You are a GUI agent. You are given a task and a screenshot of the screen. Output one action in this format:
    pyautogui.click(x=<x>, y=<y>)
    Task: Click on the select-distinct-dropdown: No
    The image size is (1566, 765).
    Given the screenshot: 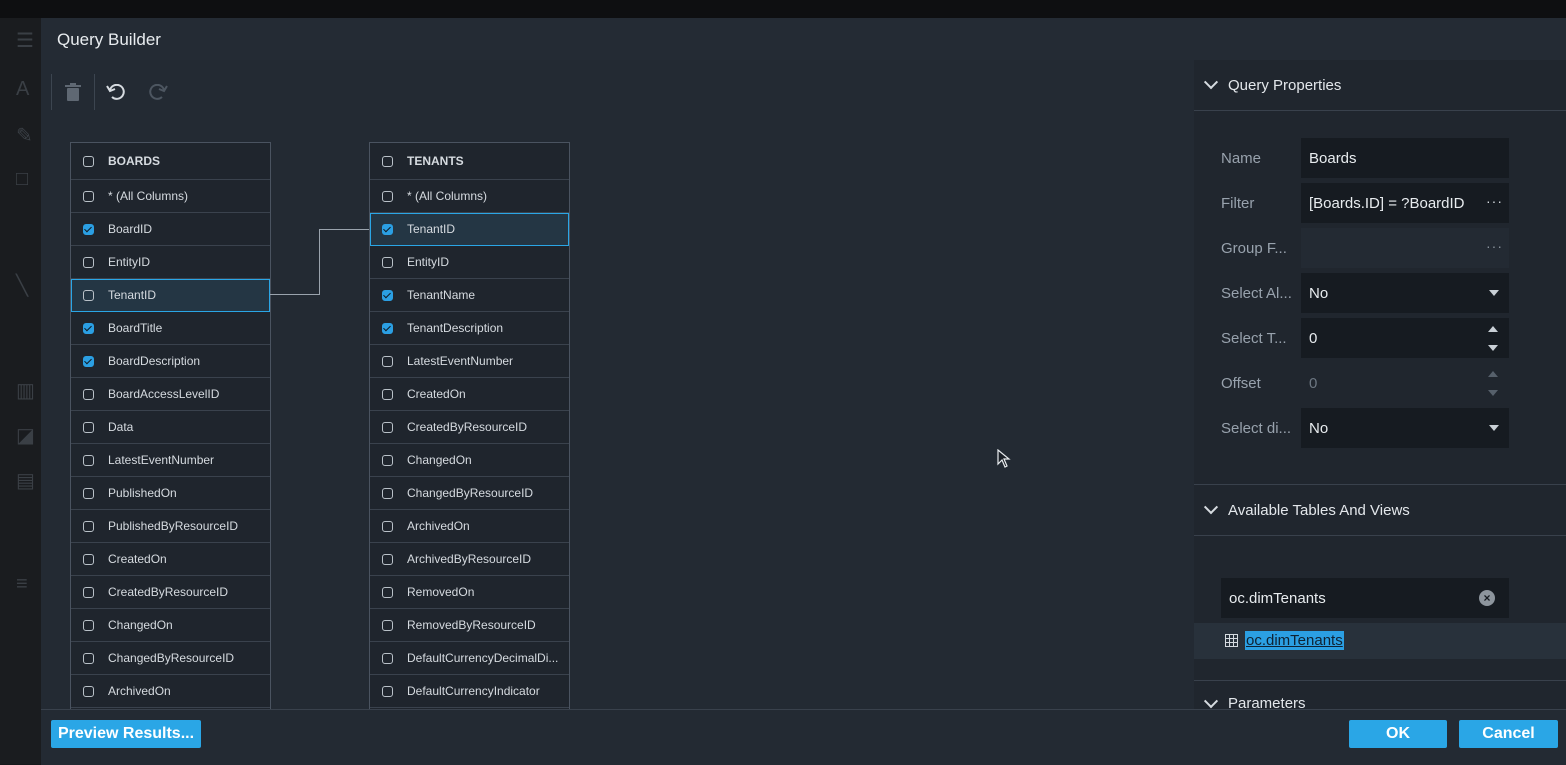 What is the action you would take?
    pyautogui.click(x=1405, y=428)
    